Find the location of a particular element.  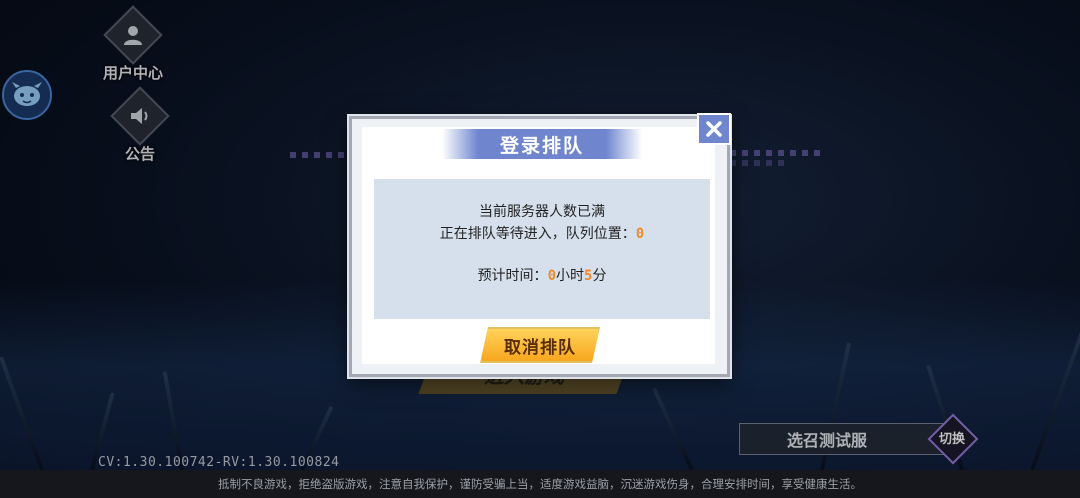

close-icon is located at coordinates (714, 129).